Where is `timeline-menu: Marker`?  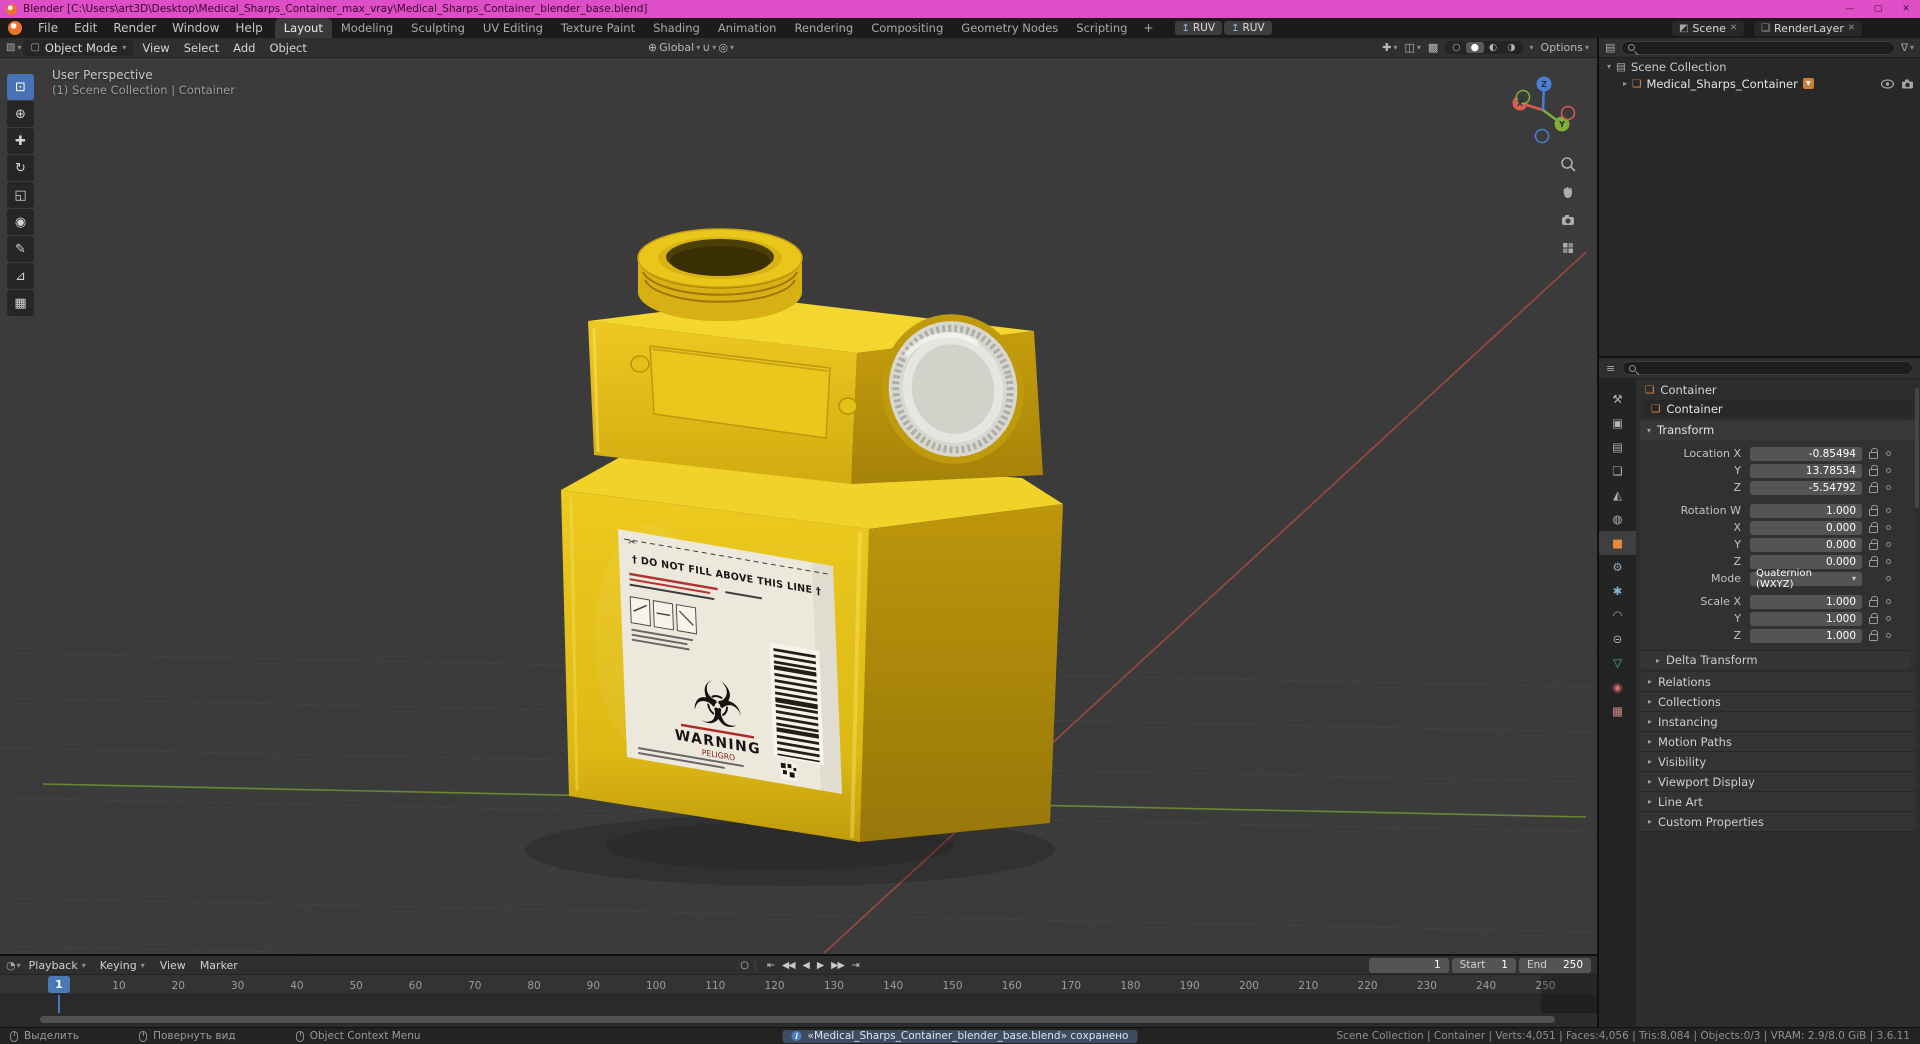
timeline-menu: Marker is located at coordinates (219, 965).